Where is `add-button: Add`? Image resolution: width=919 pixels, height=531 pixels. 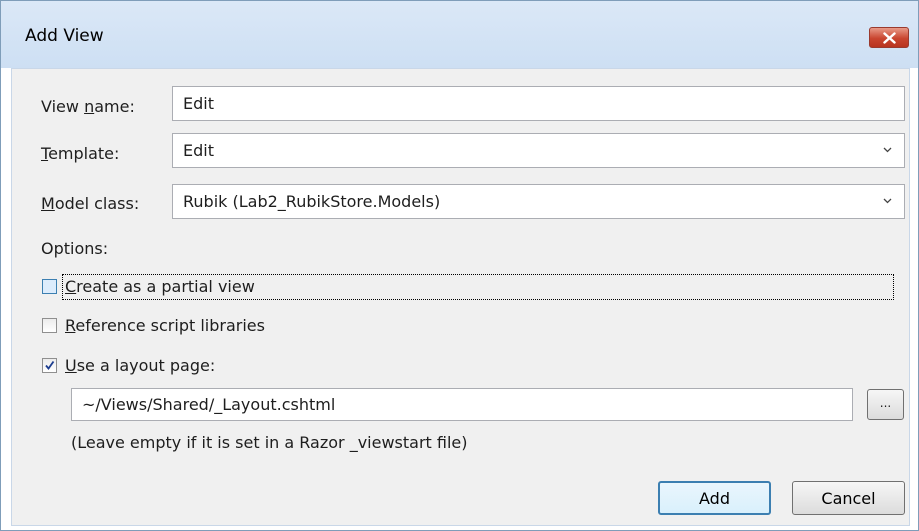 add-button: Add is located at coordinates (714, 498).